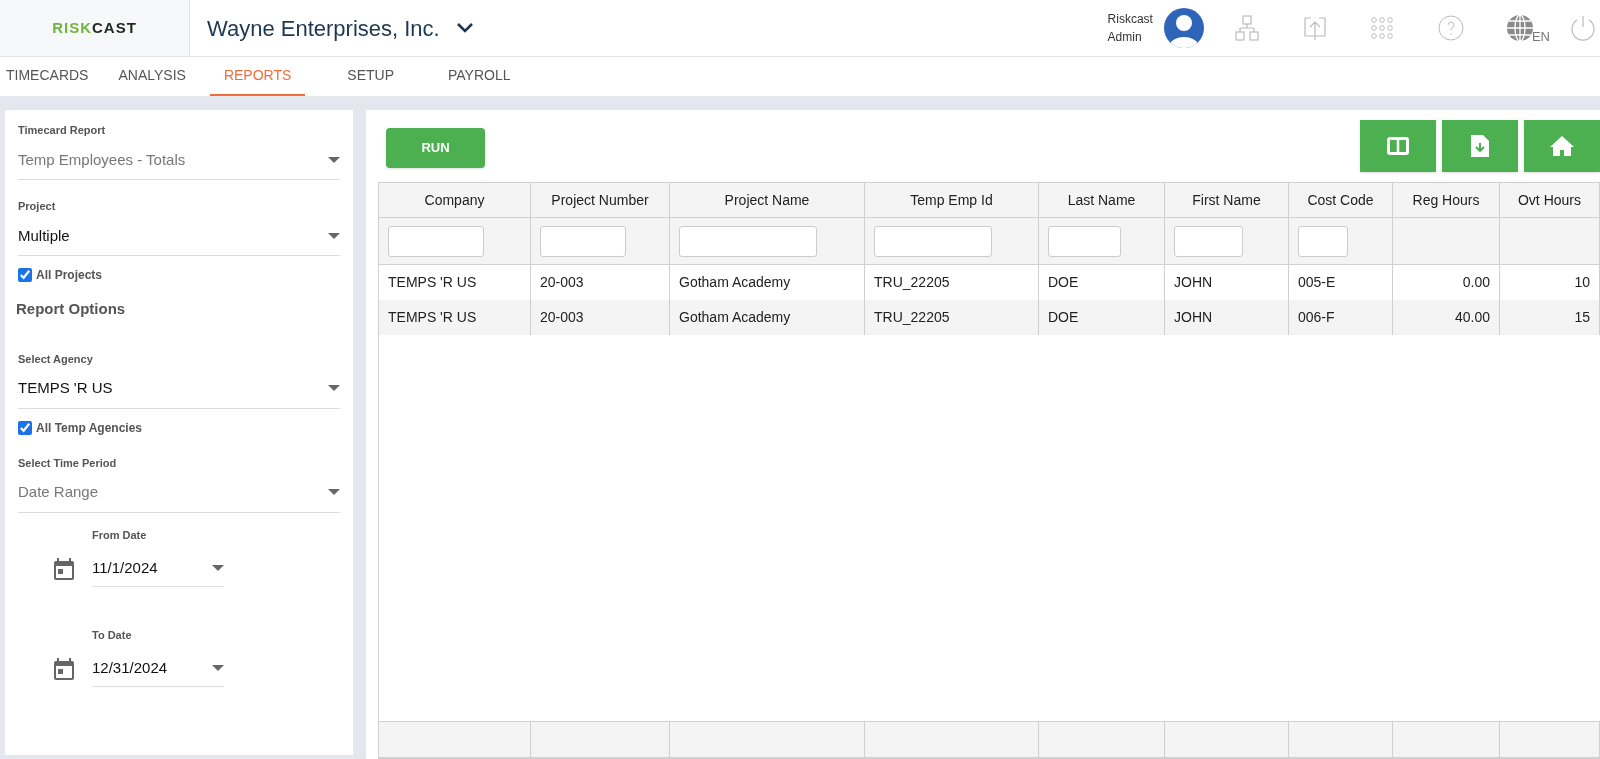 The width and height of the screenshot is (1600, 759). Describe the element at coordinates (1540, 36) in the screenshot. I see `language-code: EN` at that location.